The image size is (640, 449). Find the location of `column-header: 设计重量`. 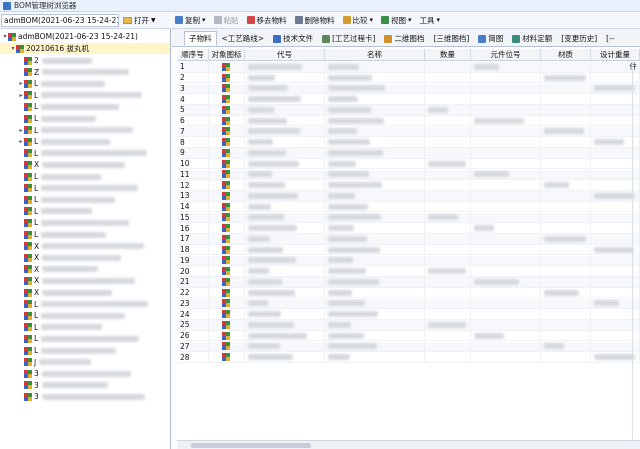

column-header: 设计重量 is located at coordinates (615, 55).